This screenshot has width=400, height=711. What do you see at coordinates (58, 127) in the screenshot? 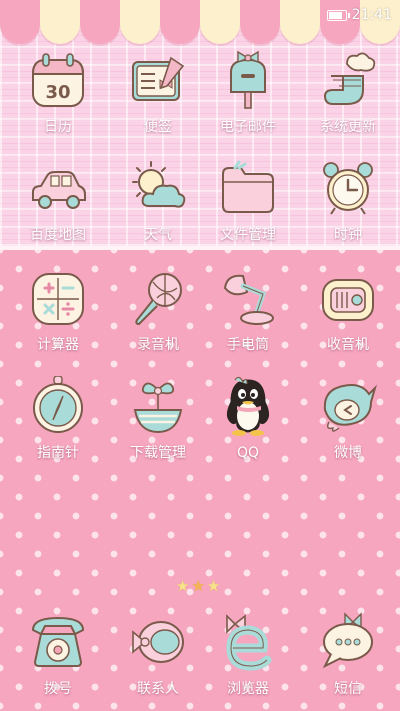
I see `app-label: 日历` at bounding box center [58, 127].